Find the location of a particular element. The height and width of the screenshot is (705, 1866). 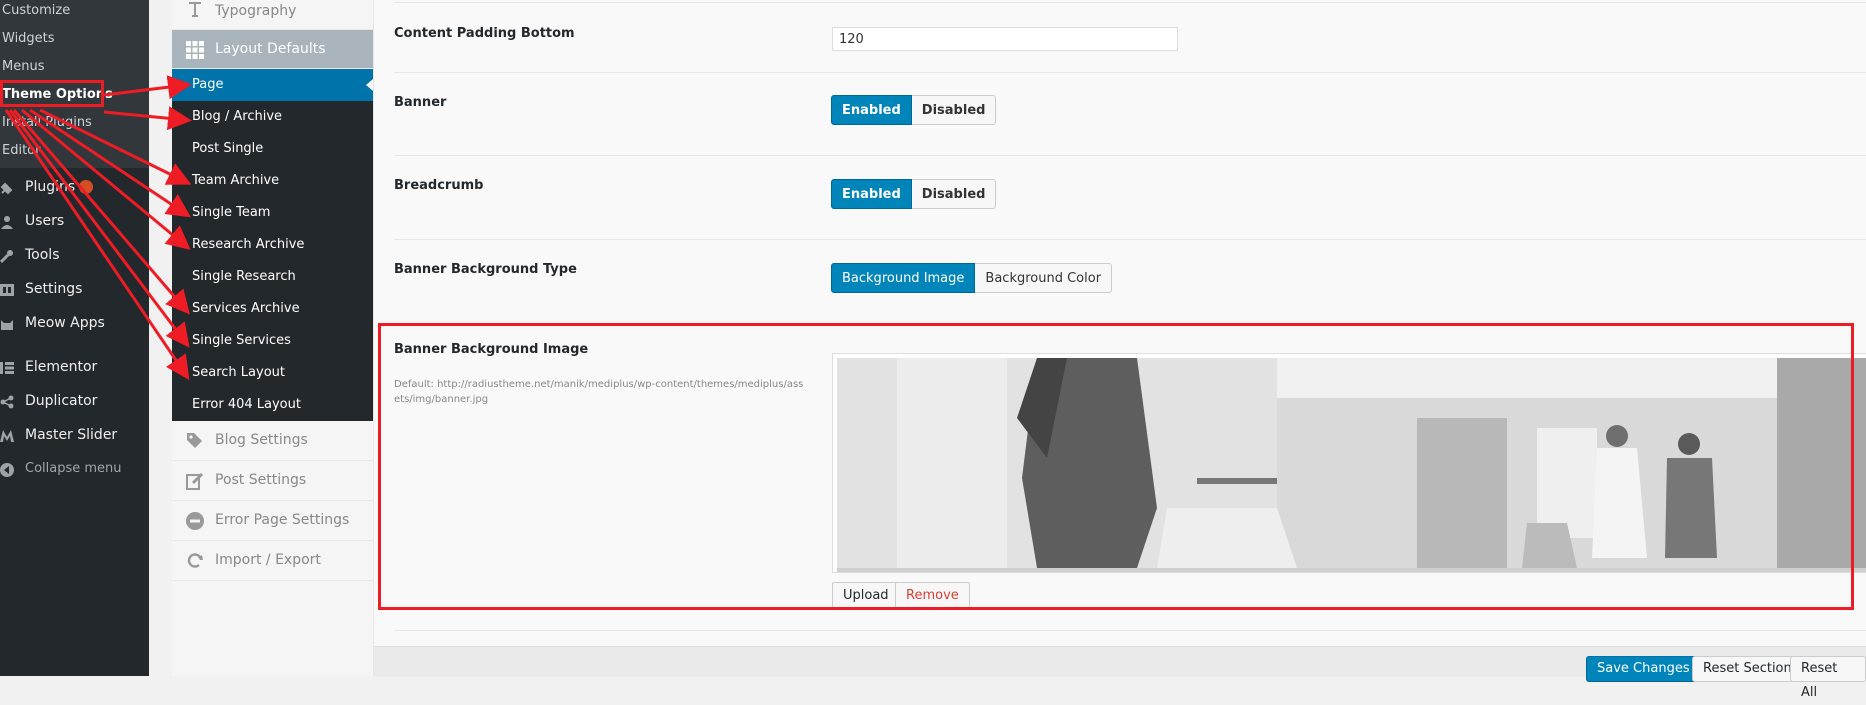

reset-section-button: Reset Section is located at coordinates (1747, 669).